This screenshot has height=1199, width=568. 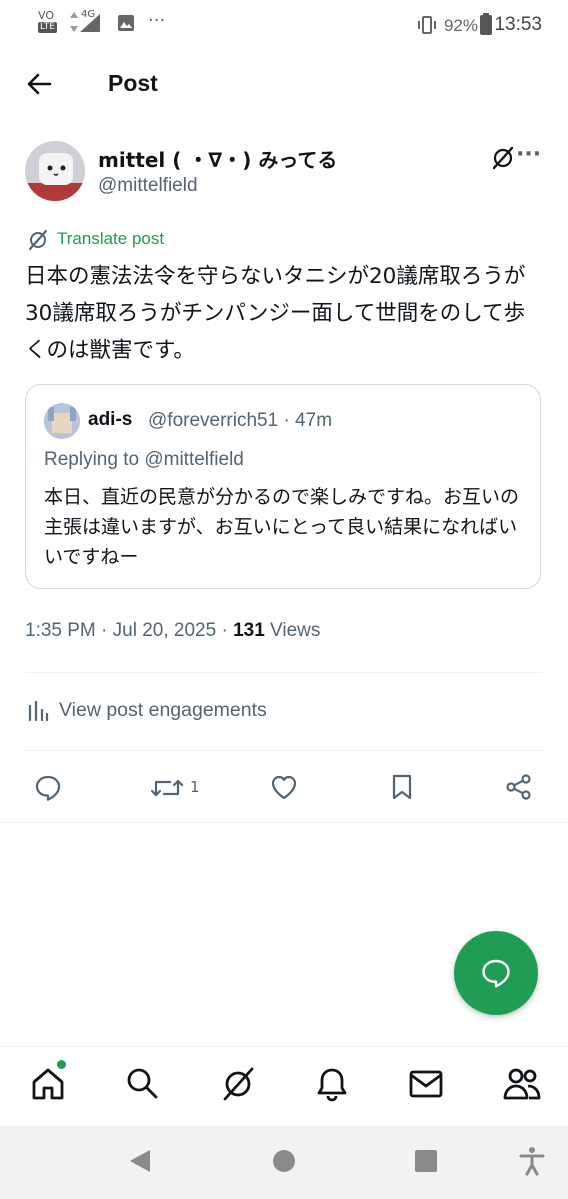 What do you see at coordinates (249, 630) in the screenshot?
I see `views-count: 131` at bounding box center [249, 630].